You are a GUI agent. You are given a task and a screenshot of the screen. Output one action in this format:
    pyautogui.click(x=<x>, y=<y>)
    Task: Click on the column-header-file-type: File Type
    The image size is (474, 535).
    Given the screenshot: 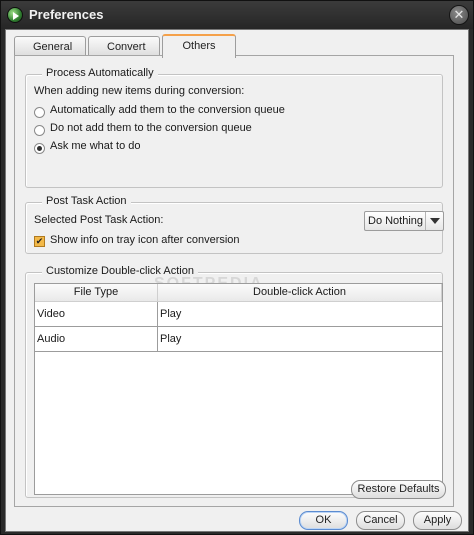 What is the action you would take?
    pyautogui.click(x=96, y=293)
    